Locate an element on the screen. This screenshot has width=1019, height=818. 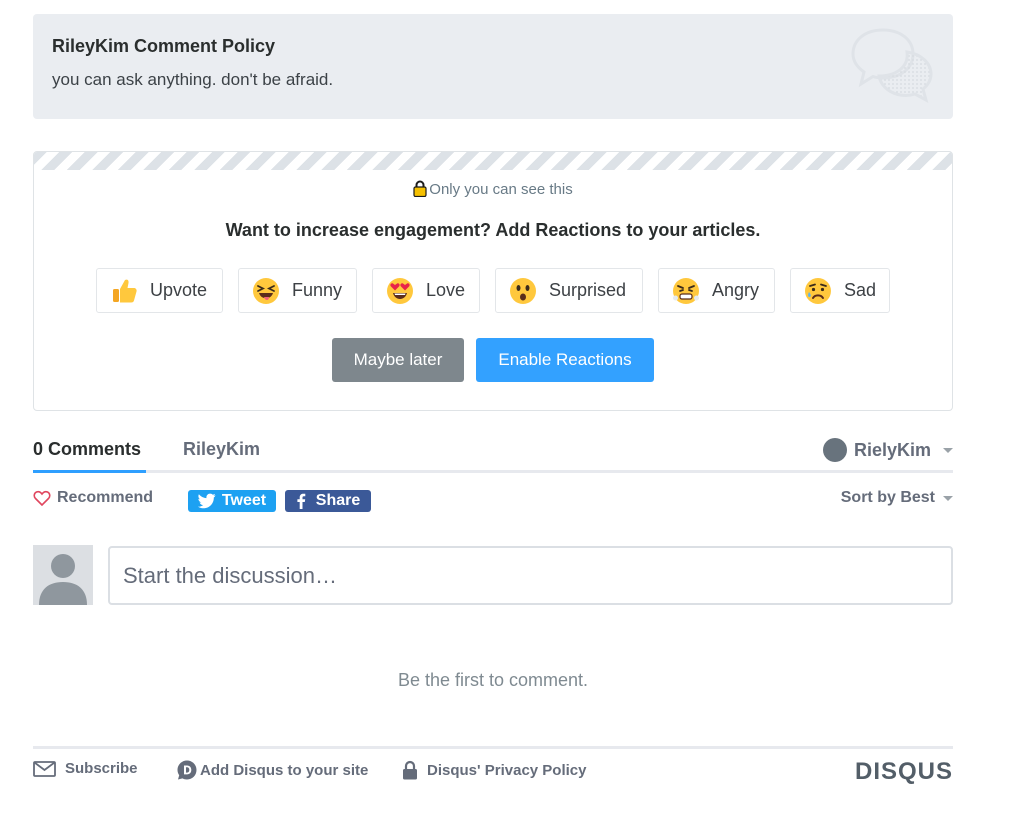
subscribe-link: Subscribe is located at coordinates (85, 768).